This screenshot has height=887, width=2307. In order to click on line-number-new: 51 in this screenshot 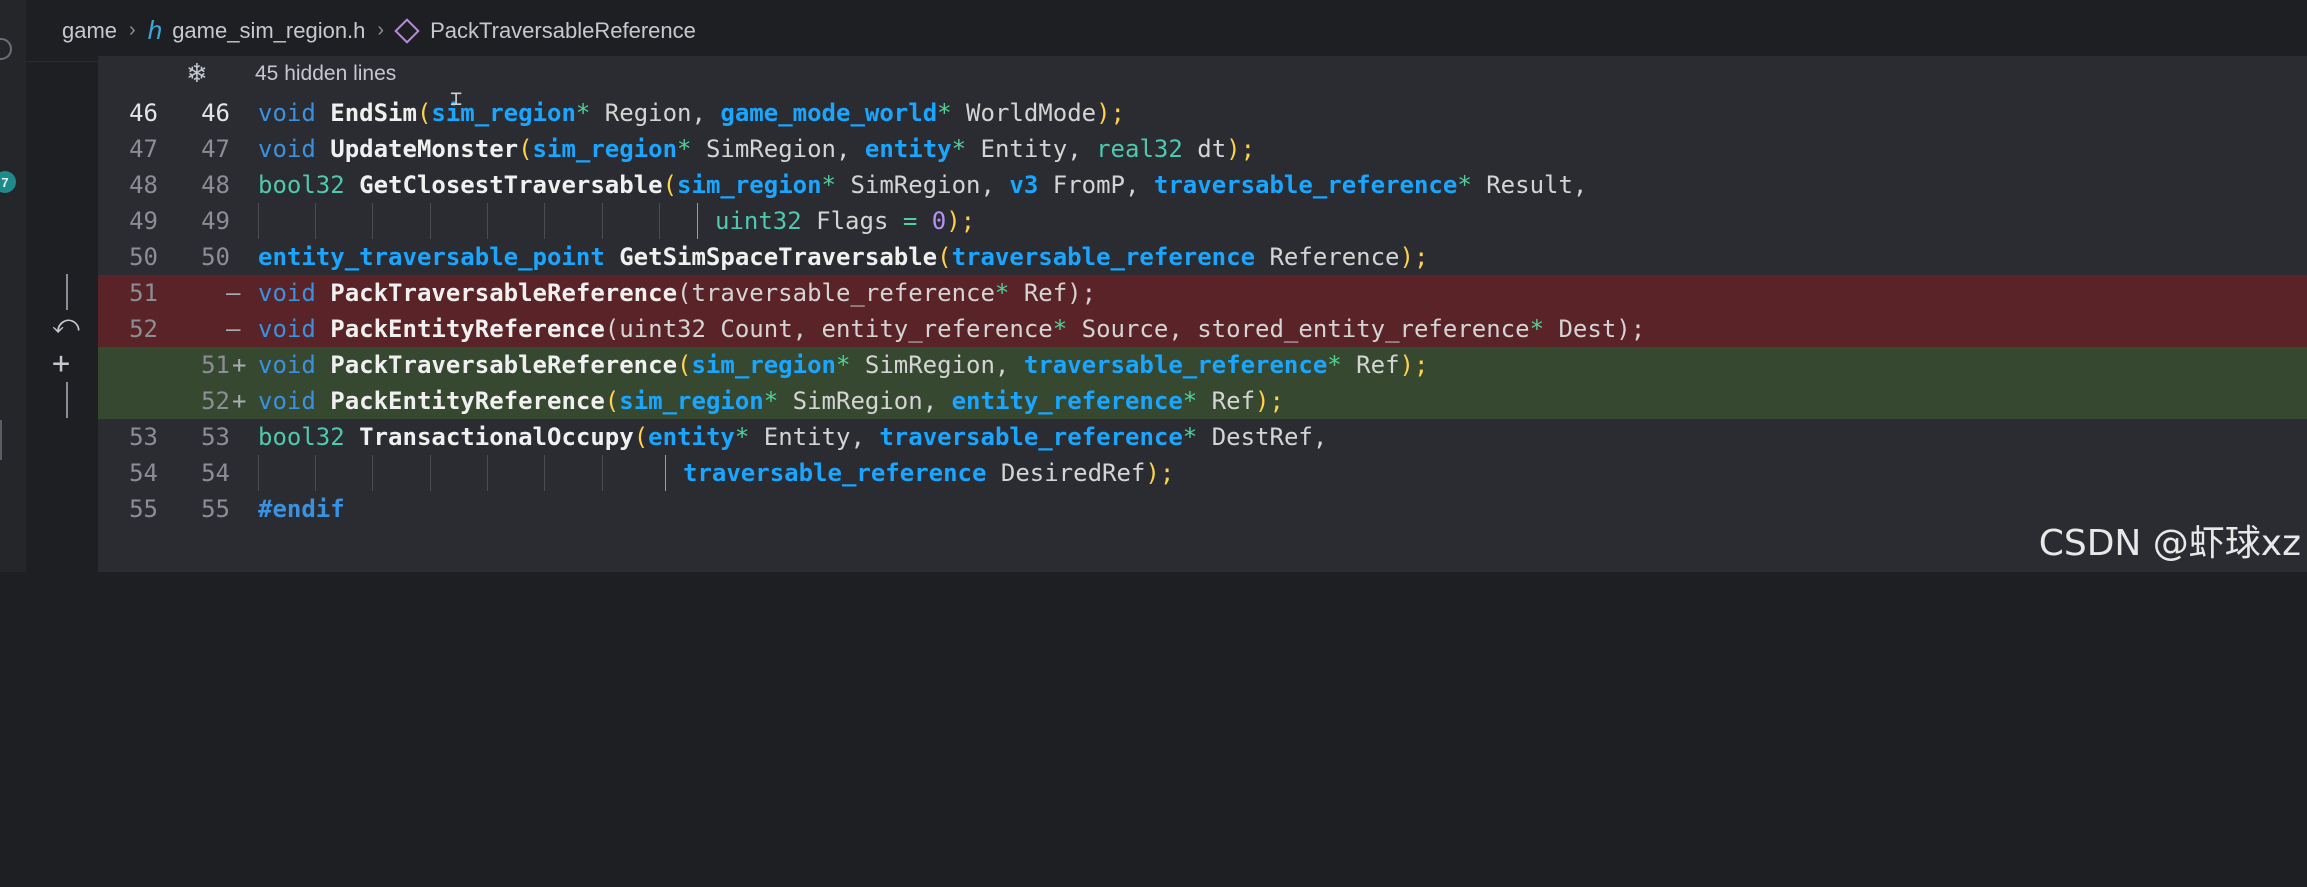, I will do `click(215, 365)`.